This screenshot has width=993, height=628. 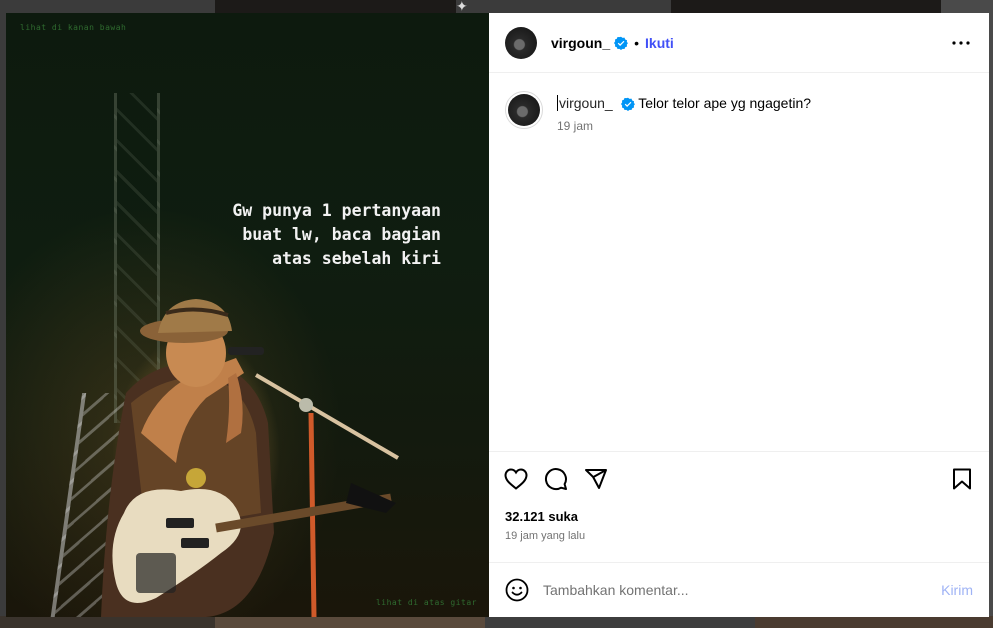 What do you see at coordinates (739, 516) in the screenshot?
I see `like-count: 32.121 suka` at bounding box center [739, 516].